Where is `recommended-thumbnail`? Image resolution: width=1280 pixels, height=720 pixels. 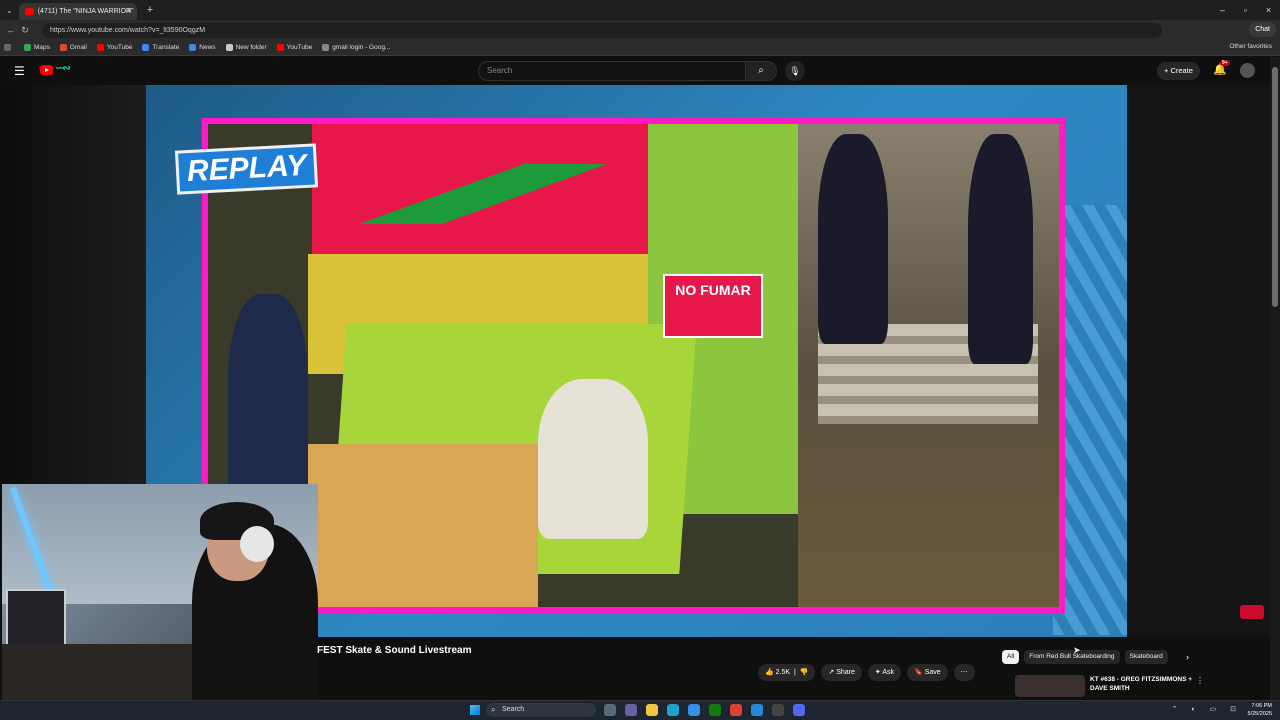
recommended-thumbnail is located at coordinates (1050, 686).